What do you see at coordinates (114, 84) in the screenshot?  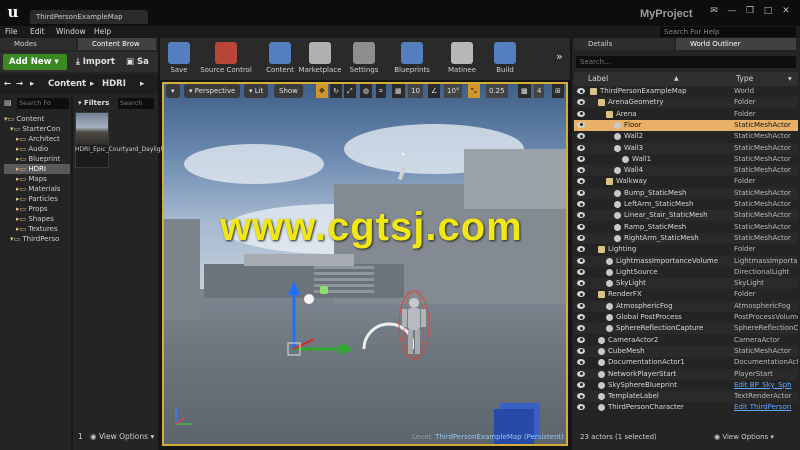 I see `path-segment-hdri: HDRI` at bounding box center [114, 84].